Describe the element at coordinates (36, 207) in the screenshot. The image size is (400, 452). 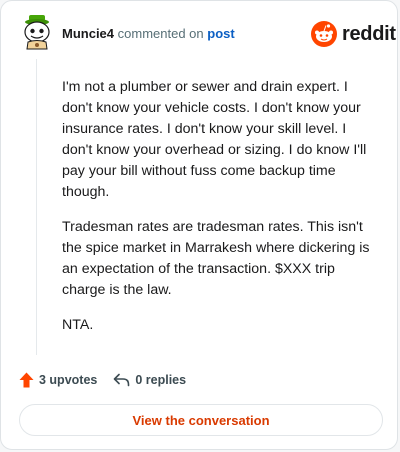
I see `thread-line` at that location.